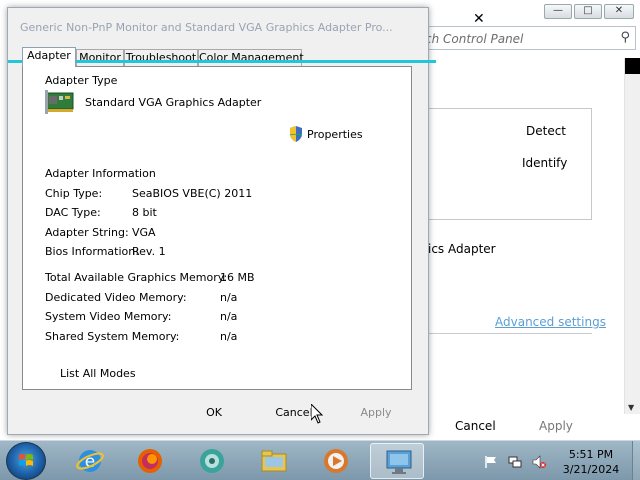  I want to click on display-settings-icon, so click(399, 462).